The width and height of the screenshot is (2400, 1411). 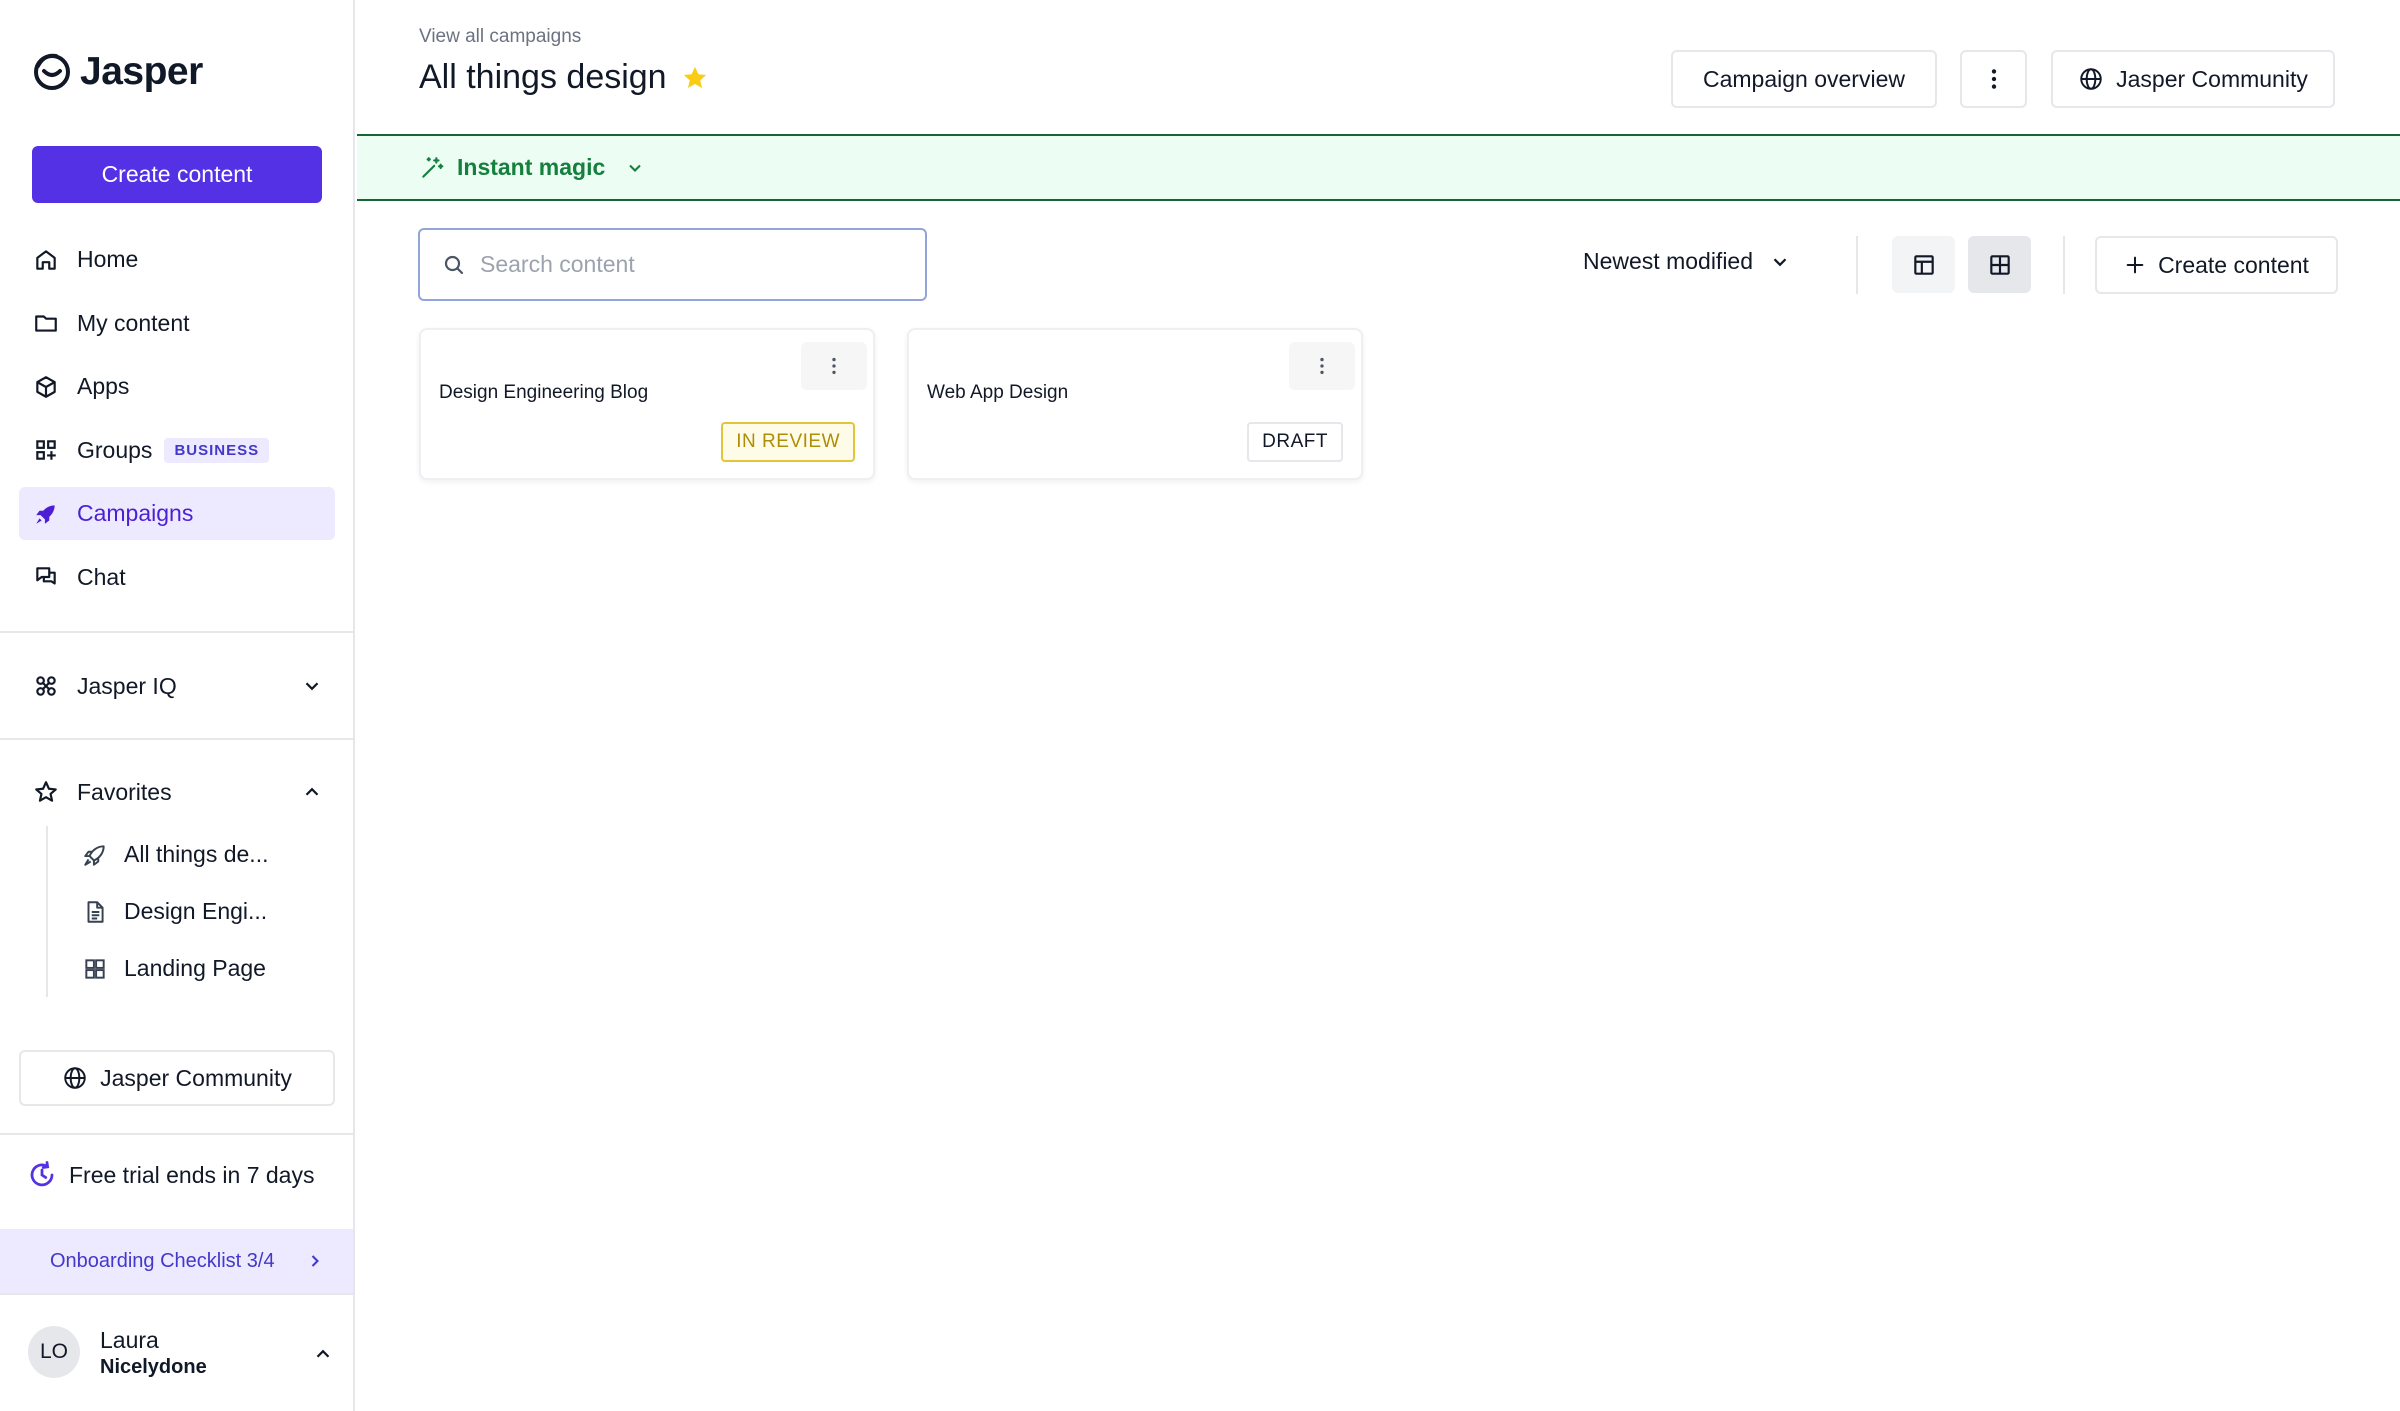 I want to click on content-card: Web App Design DRAFT, so click(x=1135, y=404).